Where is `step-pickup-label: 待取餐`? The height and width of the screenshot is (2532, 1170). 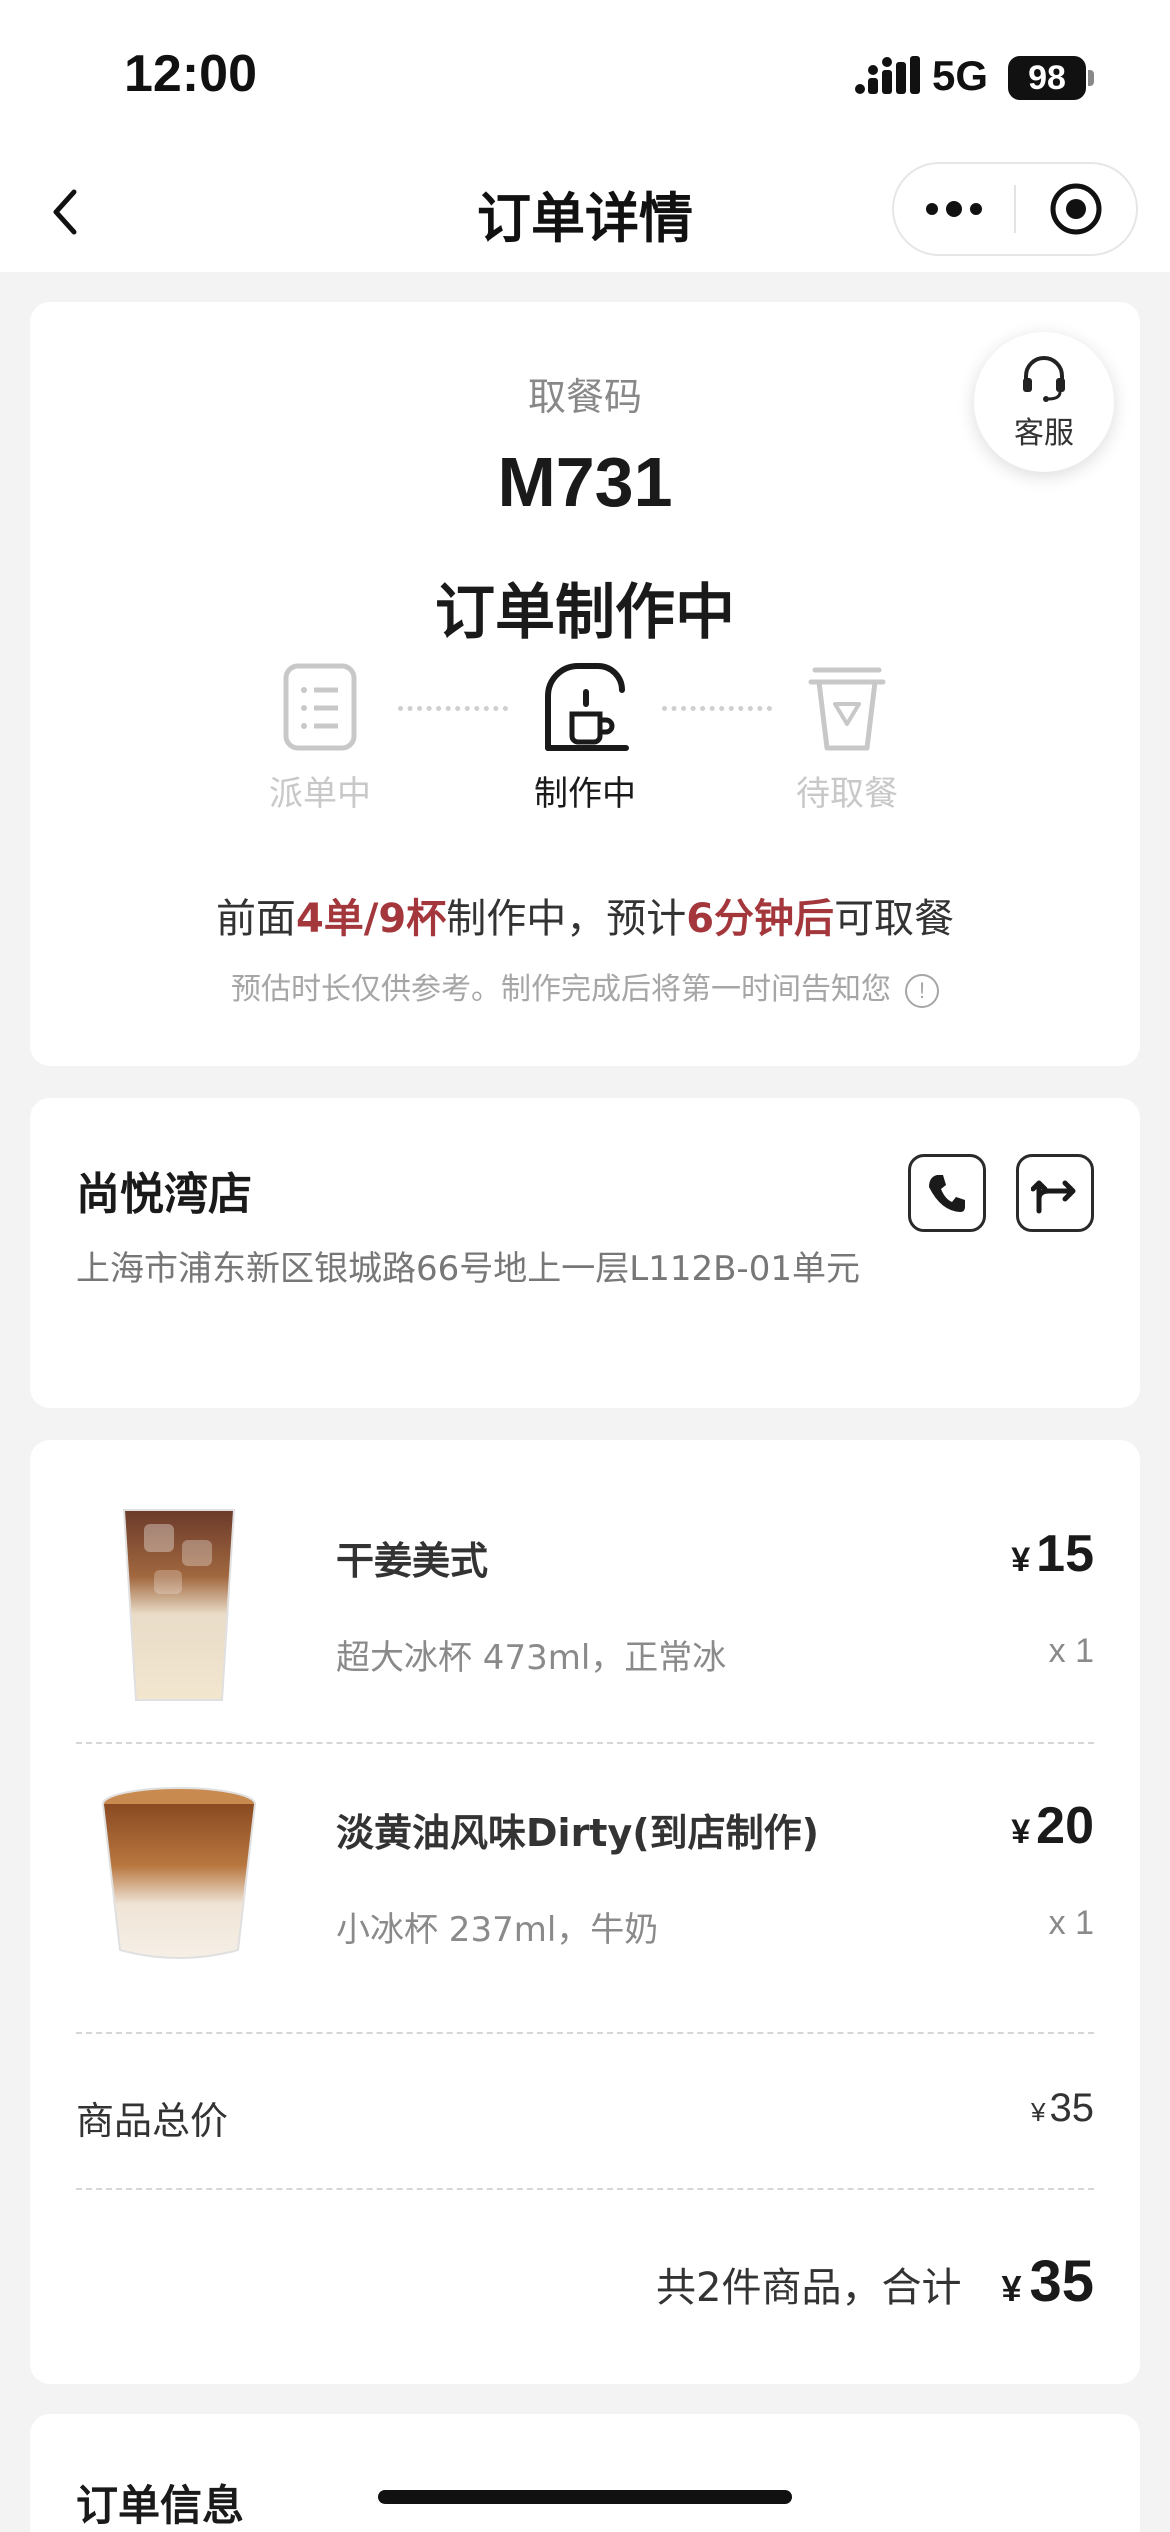 step-pickup-label: 待取餐 is located at coordinates (847, 794).